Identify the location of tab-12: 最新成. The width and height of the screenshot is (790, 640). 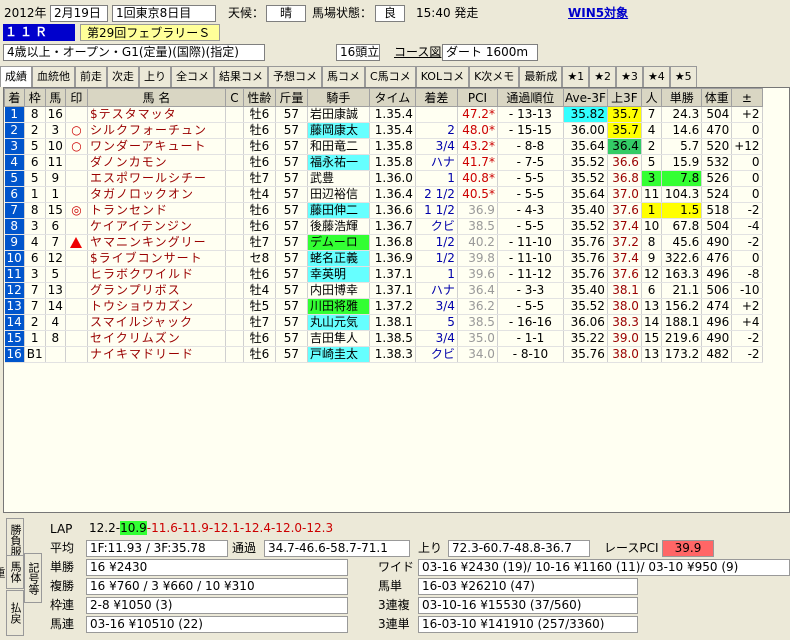
(541, 76).